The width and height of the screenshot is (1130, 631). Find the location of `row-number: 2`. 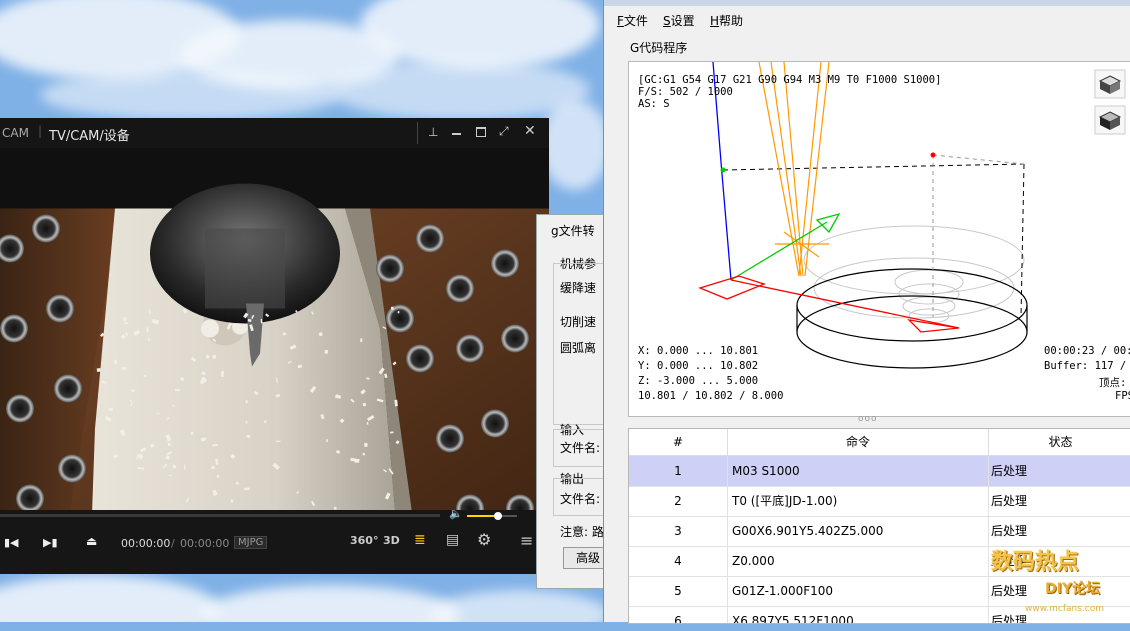

row-number: 2 is located at coordinates (678, 501).